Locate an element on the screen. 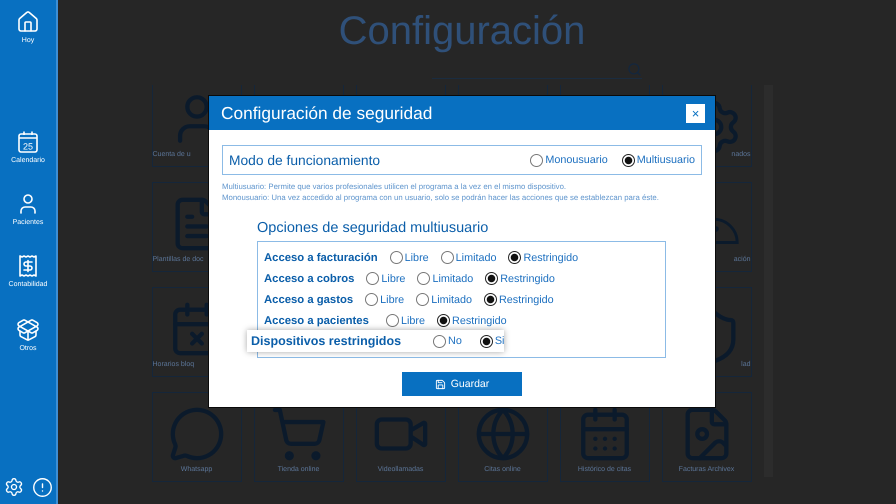 The width and height of the screenshot is (896, 504). page-title: Configuración is located at coordinates (462, 31).